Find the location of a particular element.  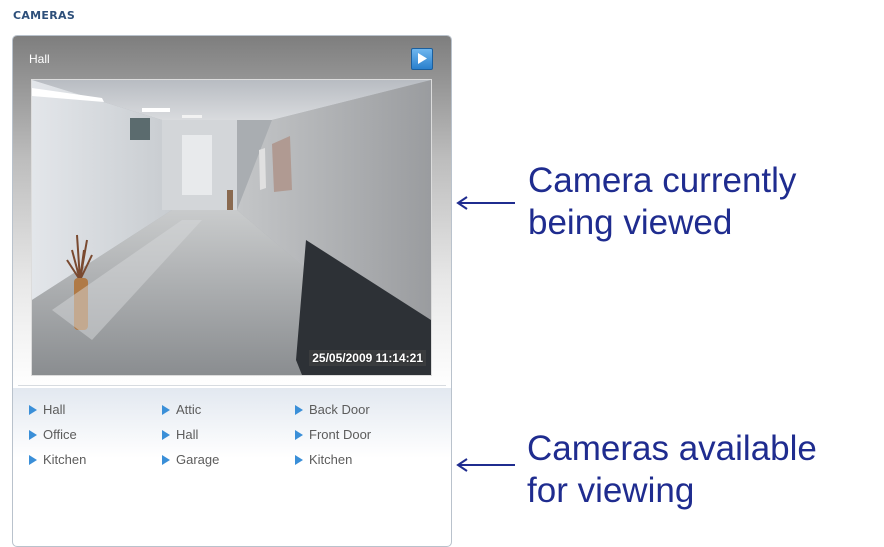

annotation-line: Cameras available is located at coordinates (672, 448).